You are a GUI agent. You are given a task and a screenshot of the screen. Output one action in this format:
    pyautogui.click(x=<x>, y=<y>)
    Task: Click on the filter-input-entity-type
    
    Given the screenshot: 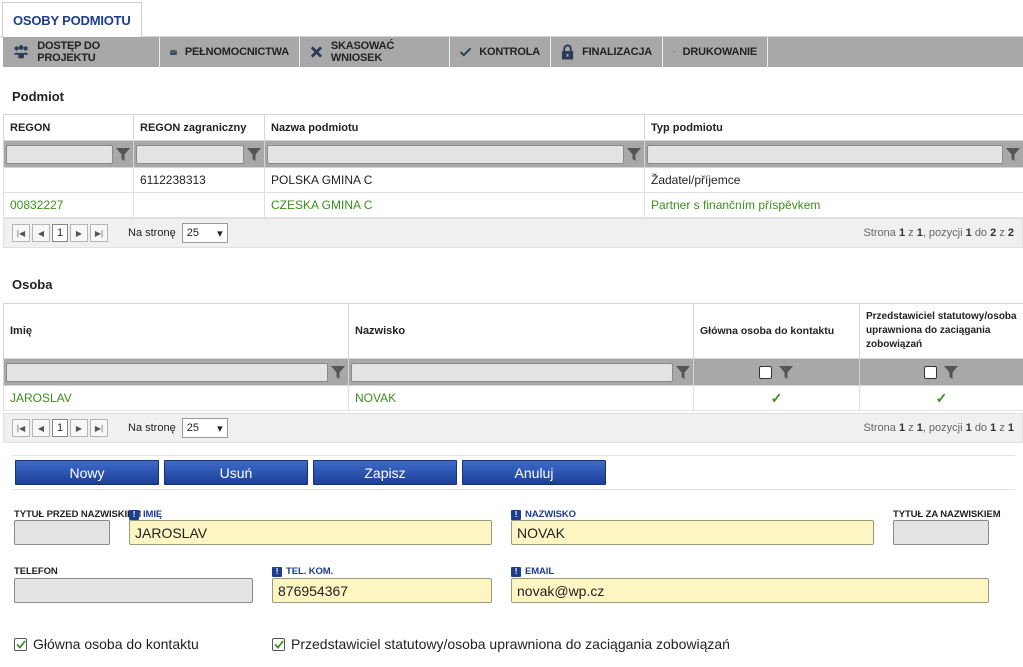 What is the action you would take?
    pyautogui.click(x=825, y=154)
    